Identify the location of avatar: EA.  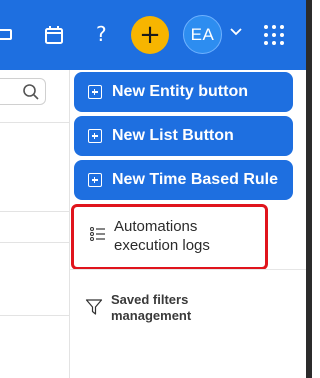
(202, 34).